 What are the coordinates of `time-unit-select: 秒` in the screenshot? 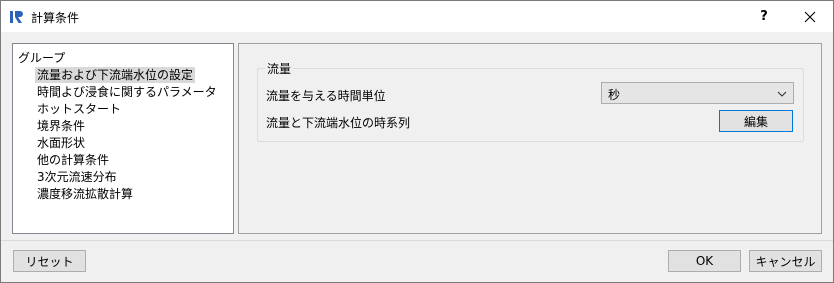 It's located at (697, 93).